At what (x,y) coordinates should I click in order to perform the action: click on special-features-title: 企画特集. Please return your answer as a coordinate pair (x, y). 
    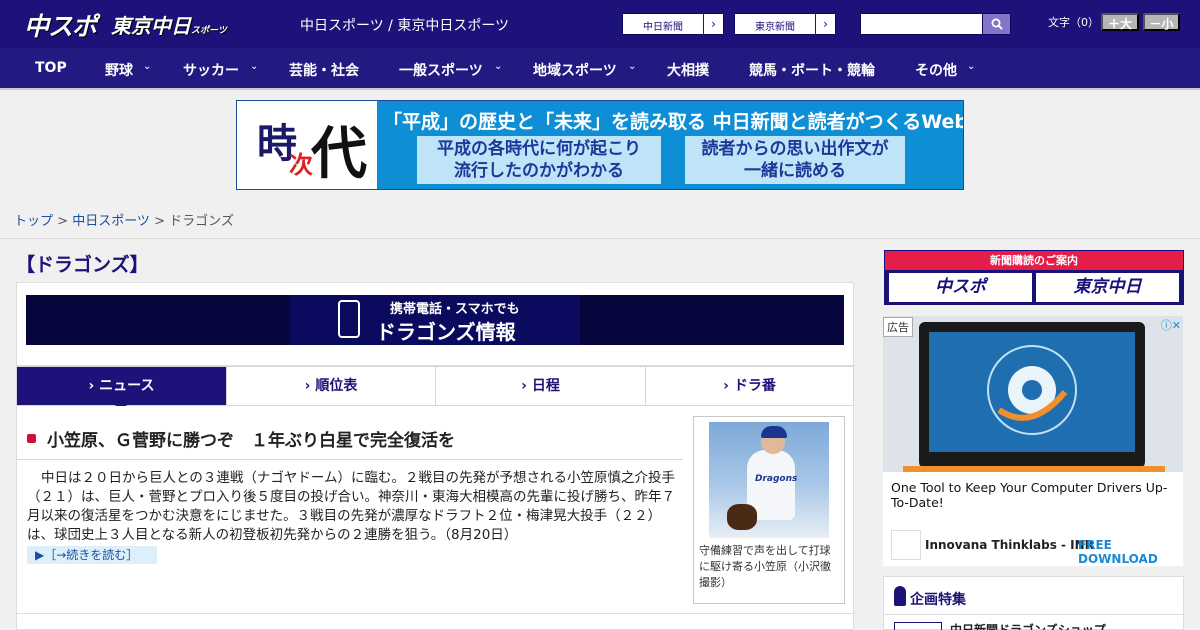
    Looking at the image, I should click on (938, 600).